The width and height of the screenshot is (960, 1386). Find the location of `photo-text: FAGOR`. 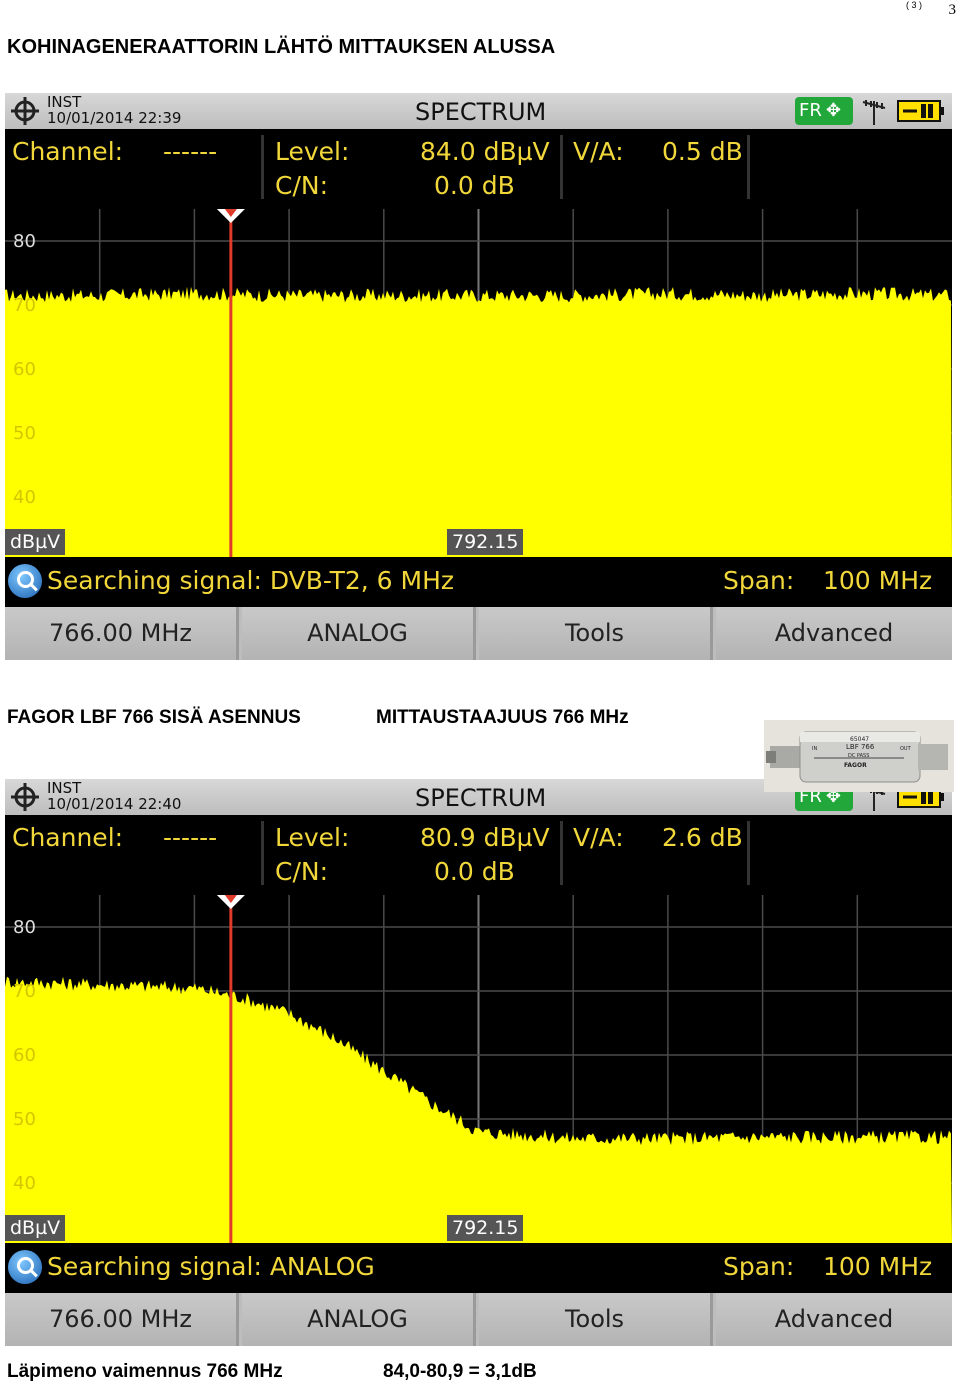

photo-text: FAGOR is located at coordinates (855, 765).